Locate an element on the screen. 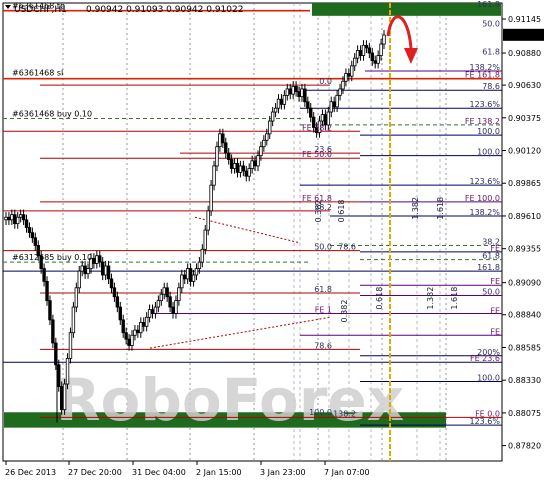 The height and width of the screenshot is (484, 545). watermark-text: RoboForex is located at coordinates (230, 400).